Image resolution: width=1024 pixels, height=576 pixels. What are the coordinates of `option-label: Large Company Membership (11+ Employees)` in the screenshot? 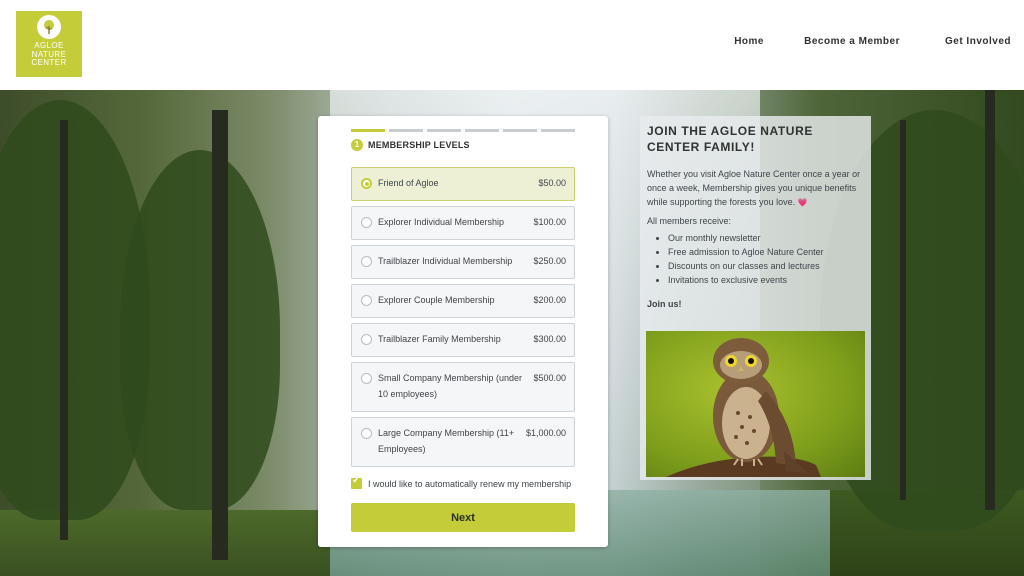 It's located at (446, 441).